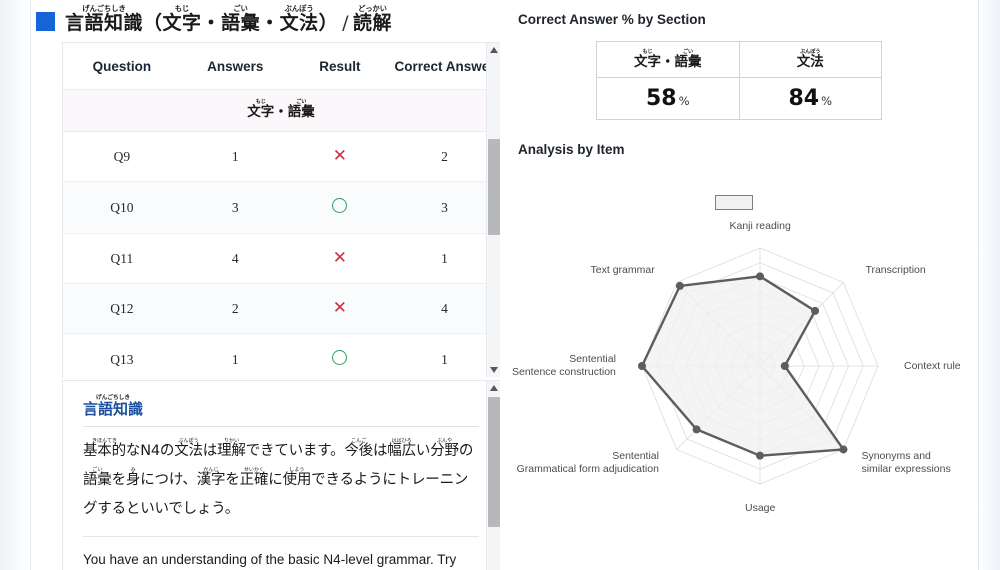 The image size is (1000, 570). I want to click on column-header-correct-answer: Correct Answer, so click(444, 66).